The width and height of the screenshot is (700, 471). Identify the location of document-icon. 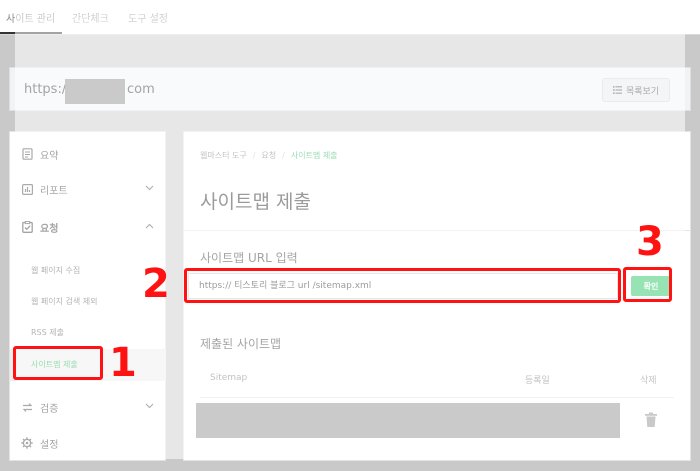
(27, 154).